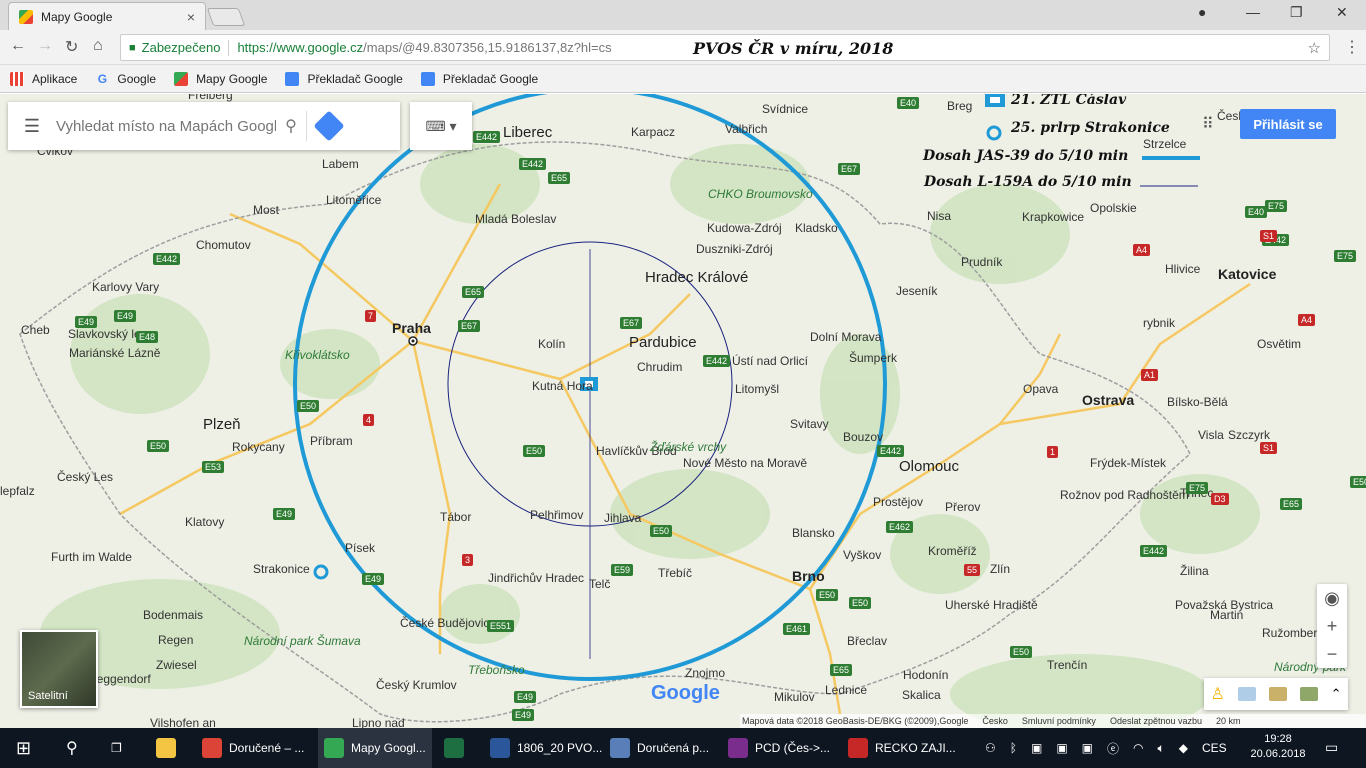 The height and width of the screenshot is (768, 1366). What do you see at coordinates (169, 748) in the screenshot?
I see `explorer-button` at bounding box center [169, 748].